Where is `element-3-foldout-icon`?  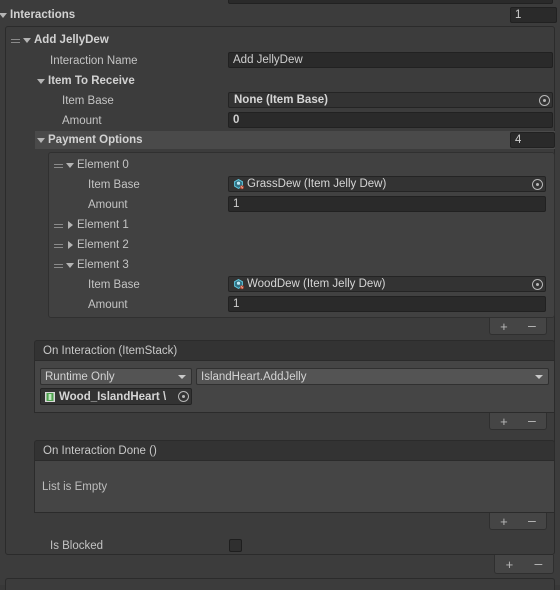 element-3-foldout-icon is located at coordinates (70, 265).